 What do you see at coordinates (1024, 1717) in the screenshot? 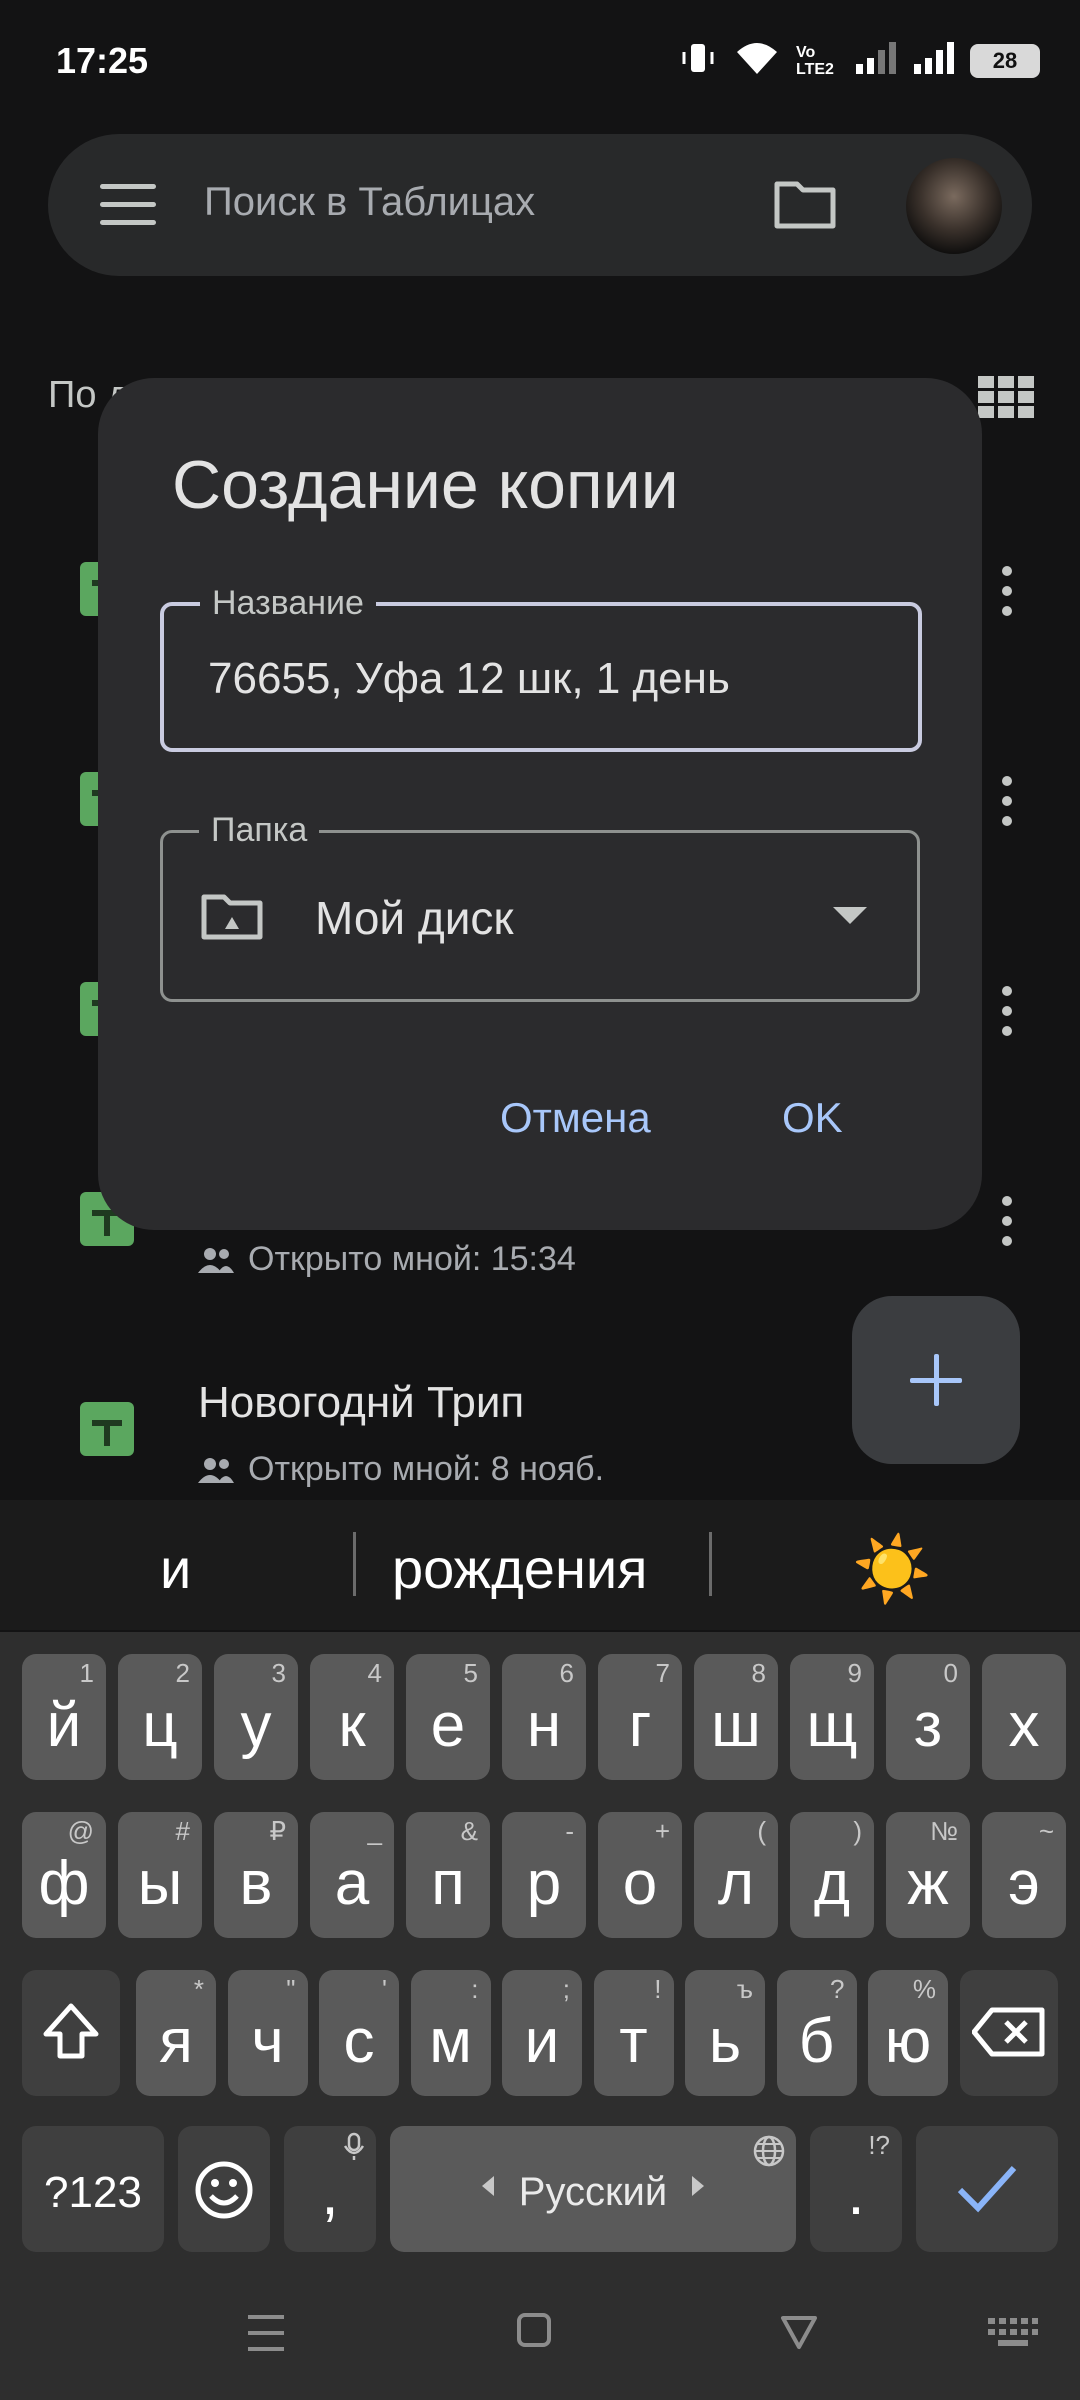
I see `key-х: х` at bounding box center [1024, 1717].